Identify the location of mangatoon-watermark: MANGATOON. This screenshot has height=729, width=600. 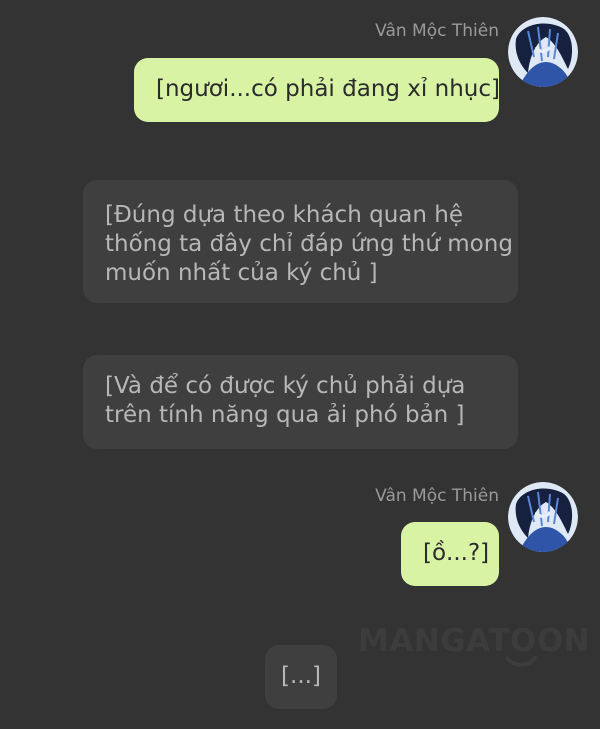
(474, 648).